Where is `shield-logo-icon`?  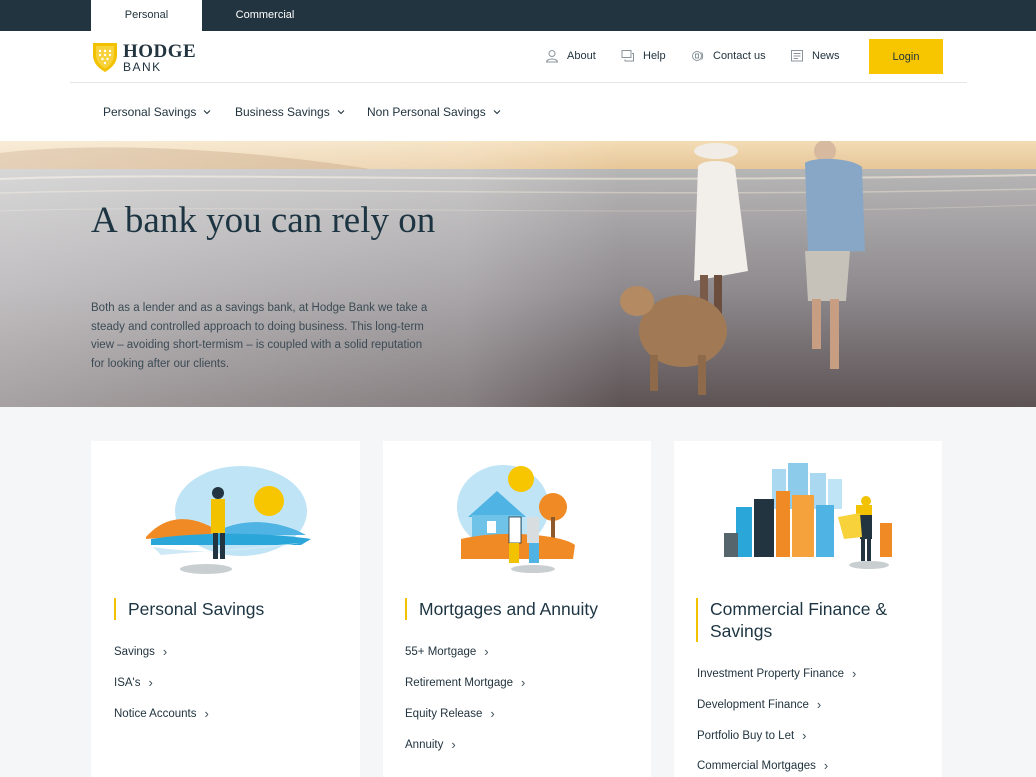
shield-logo-icon is located at coordinates (105, 57).